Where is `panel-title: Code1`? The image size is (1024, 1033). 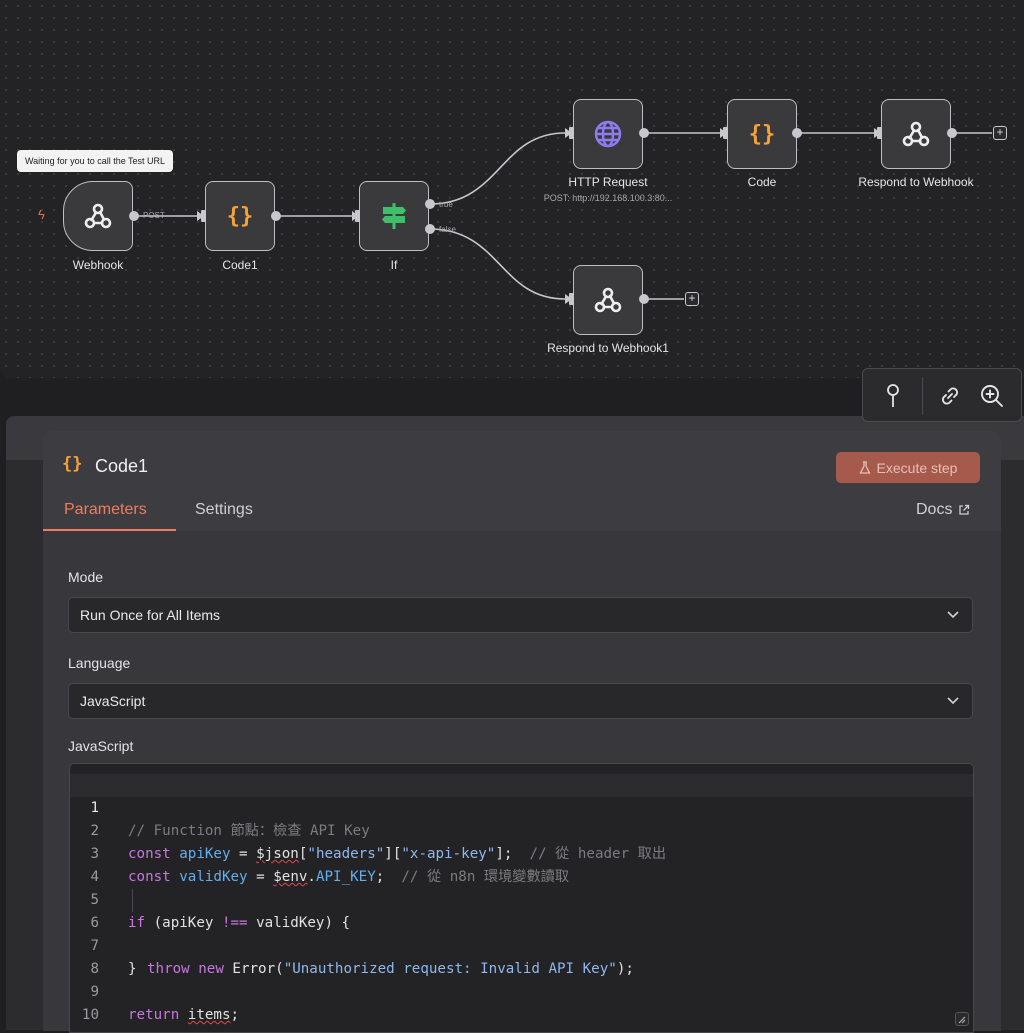
panel-title: Code1 is located at coordinates (121, 466).